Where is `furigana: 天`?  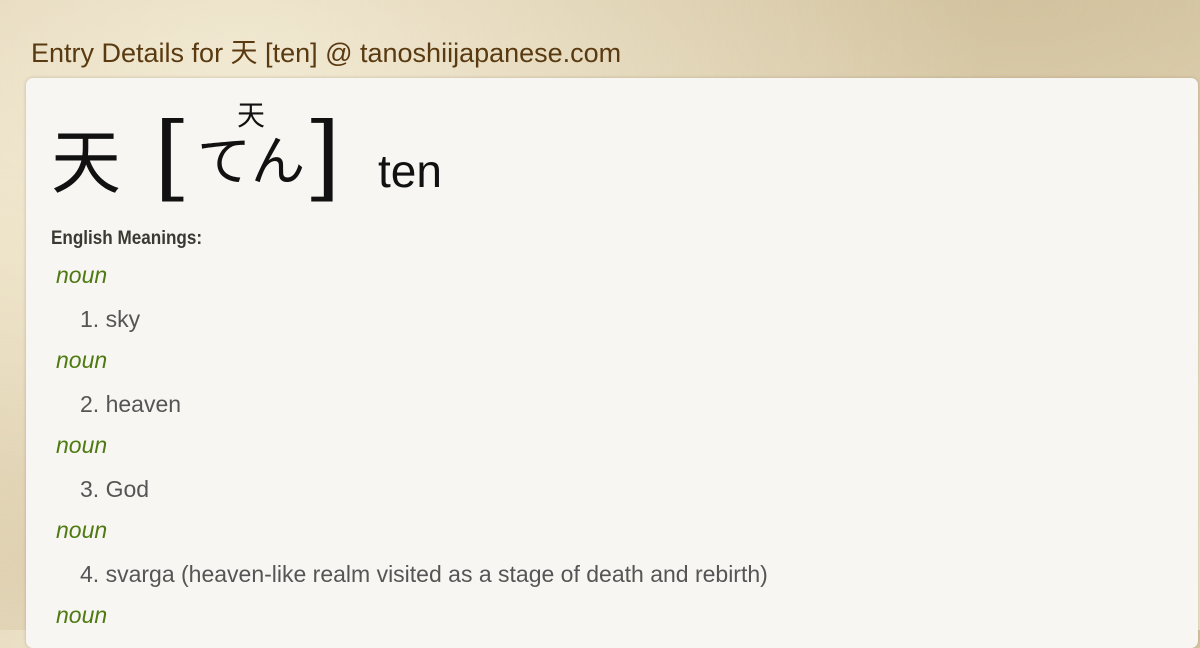 furigana: 天 is located at coordinates (250, 115).